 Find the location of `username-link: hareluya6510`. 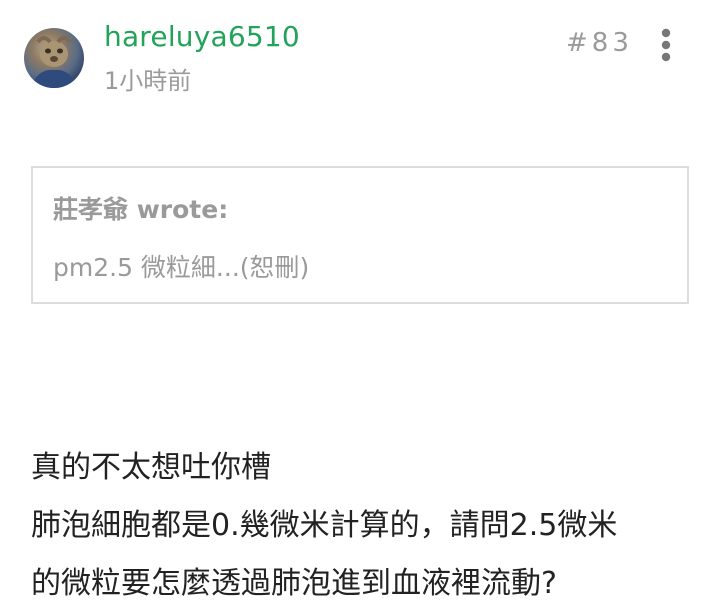

username-link: hareluya6510 is located at coordinates (202, 36).